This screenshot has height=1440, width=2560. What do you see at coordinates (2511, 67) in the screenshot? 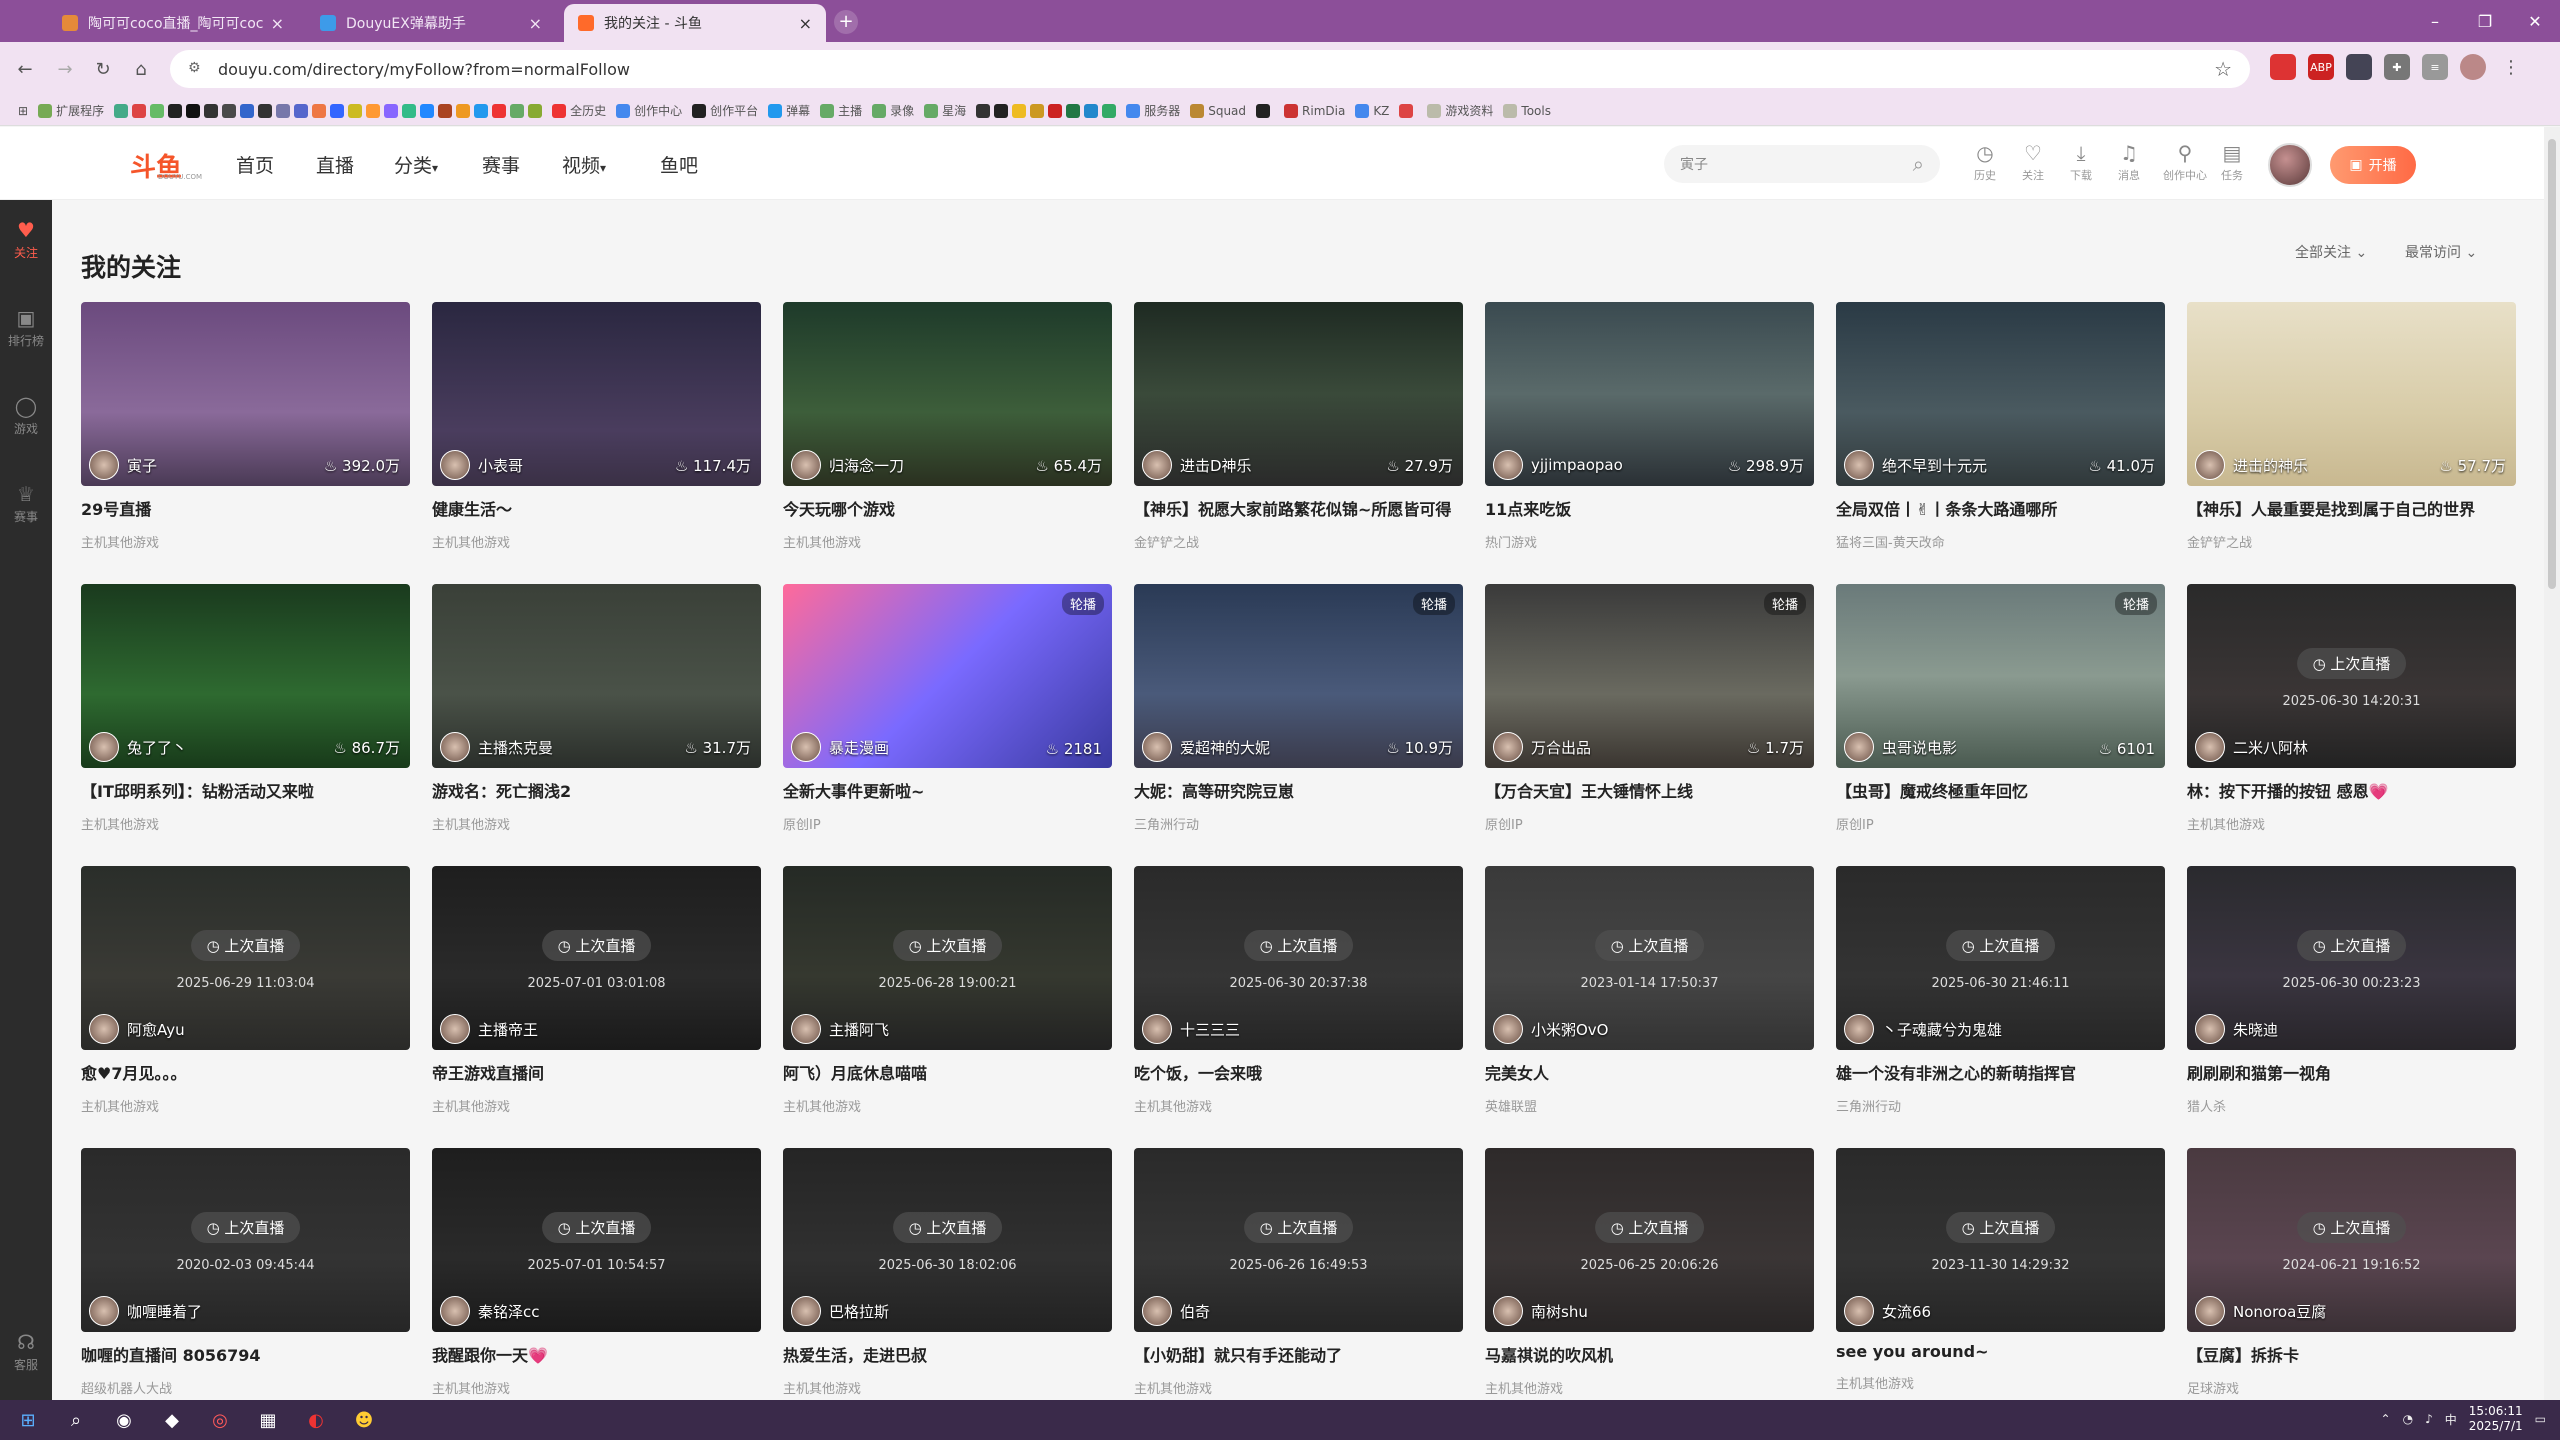
I see `more-menu-icon: ⋮` at bounding box center [2511, 67].